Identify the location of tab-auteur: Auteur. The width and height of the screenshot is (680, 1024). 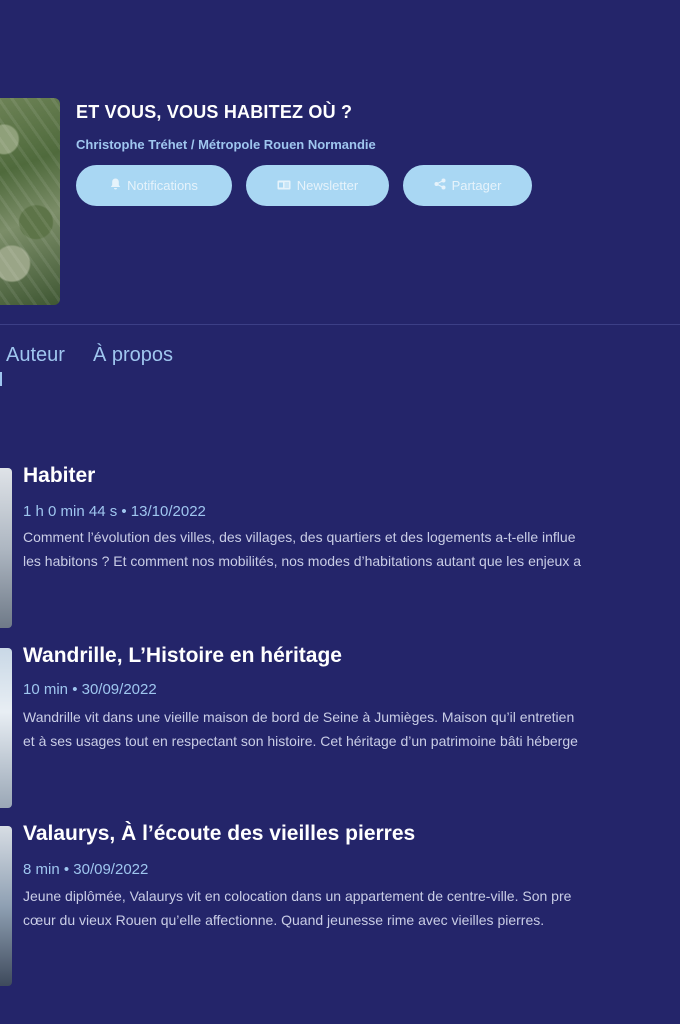
(35, 355).